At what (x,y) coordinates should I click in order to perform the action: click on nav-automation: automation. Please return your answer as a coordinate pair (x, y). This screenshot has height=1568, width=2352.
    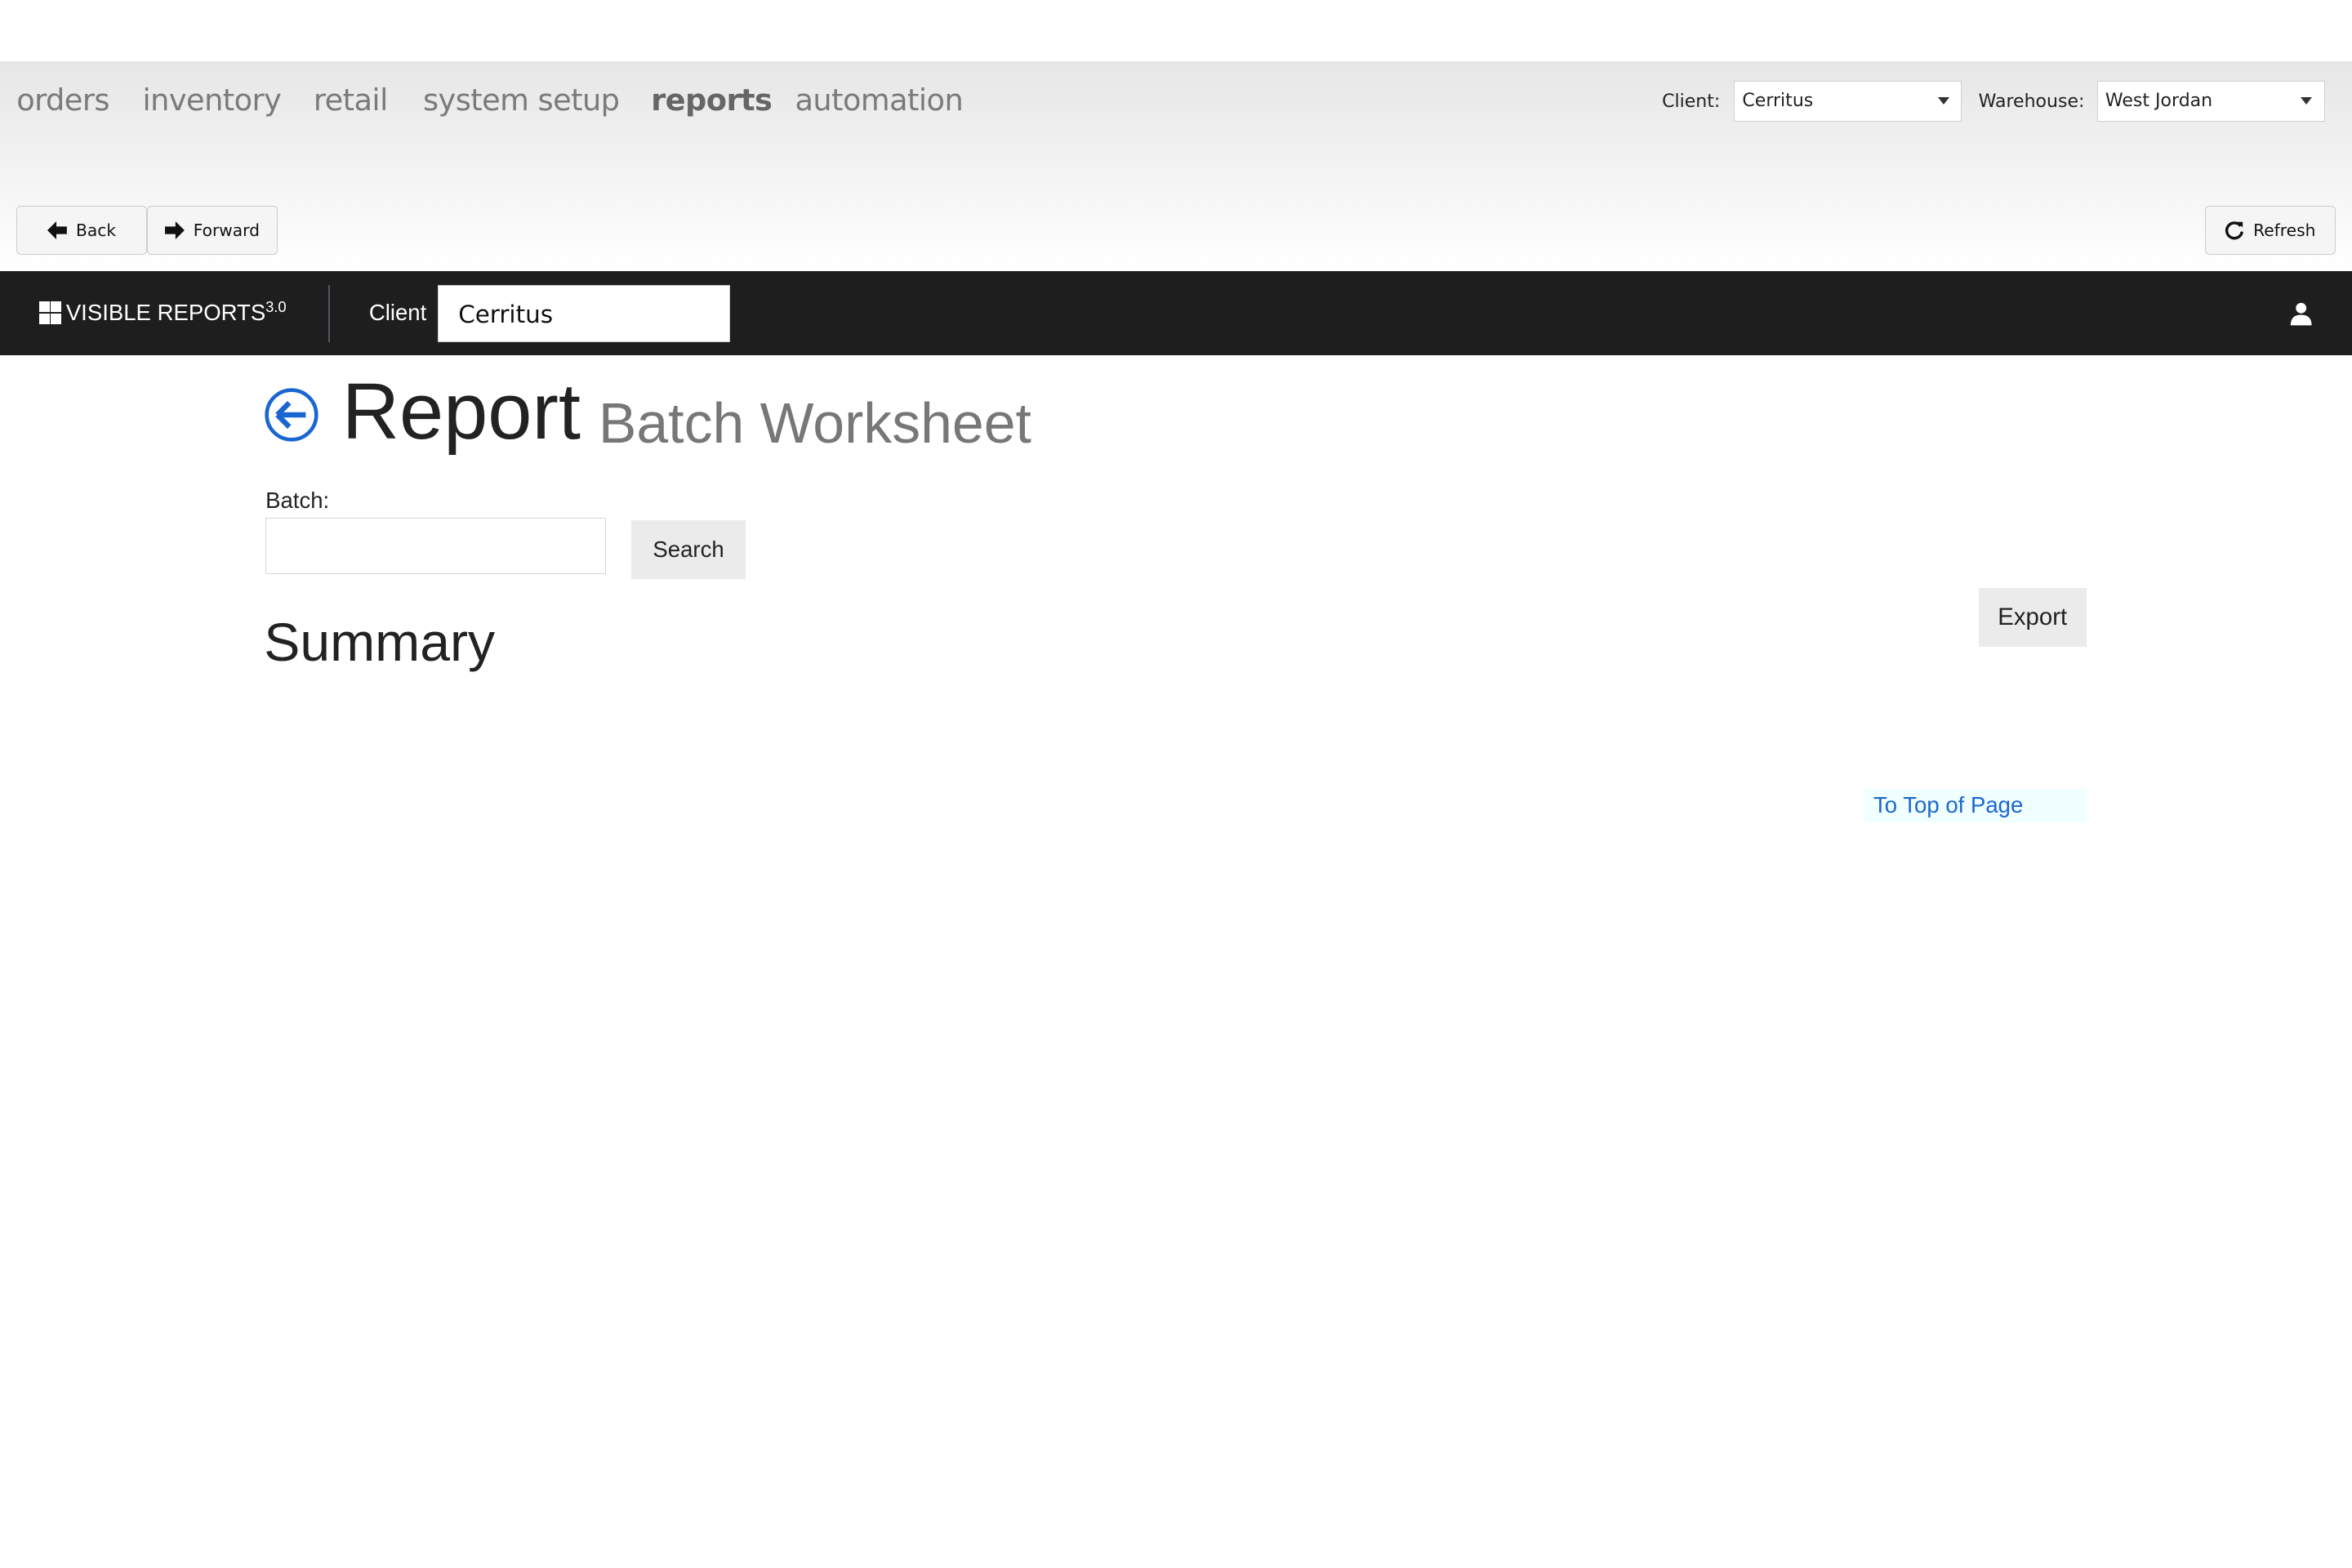
    Looking at the image, I should click on (879, 100).